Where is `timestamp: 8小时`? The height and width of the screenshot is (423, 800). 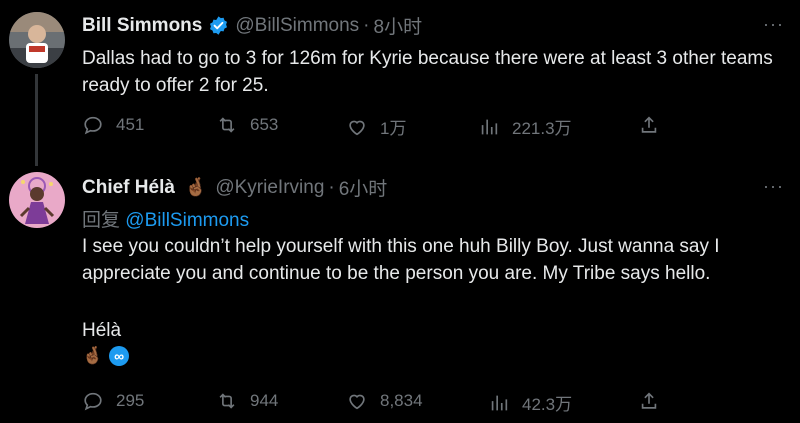
timestamp: 8小时 is located at coordinates (398, 25).